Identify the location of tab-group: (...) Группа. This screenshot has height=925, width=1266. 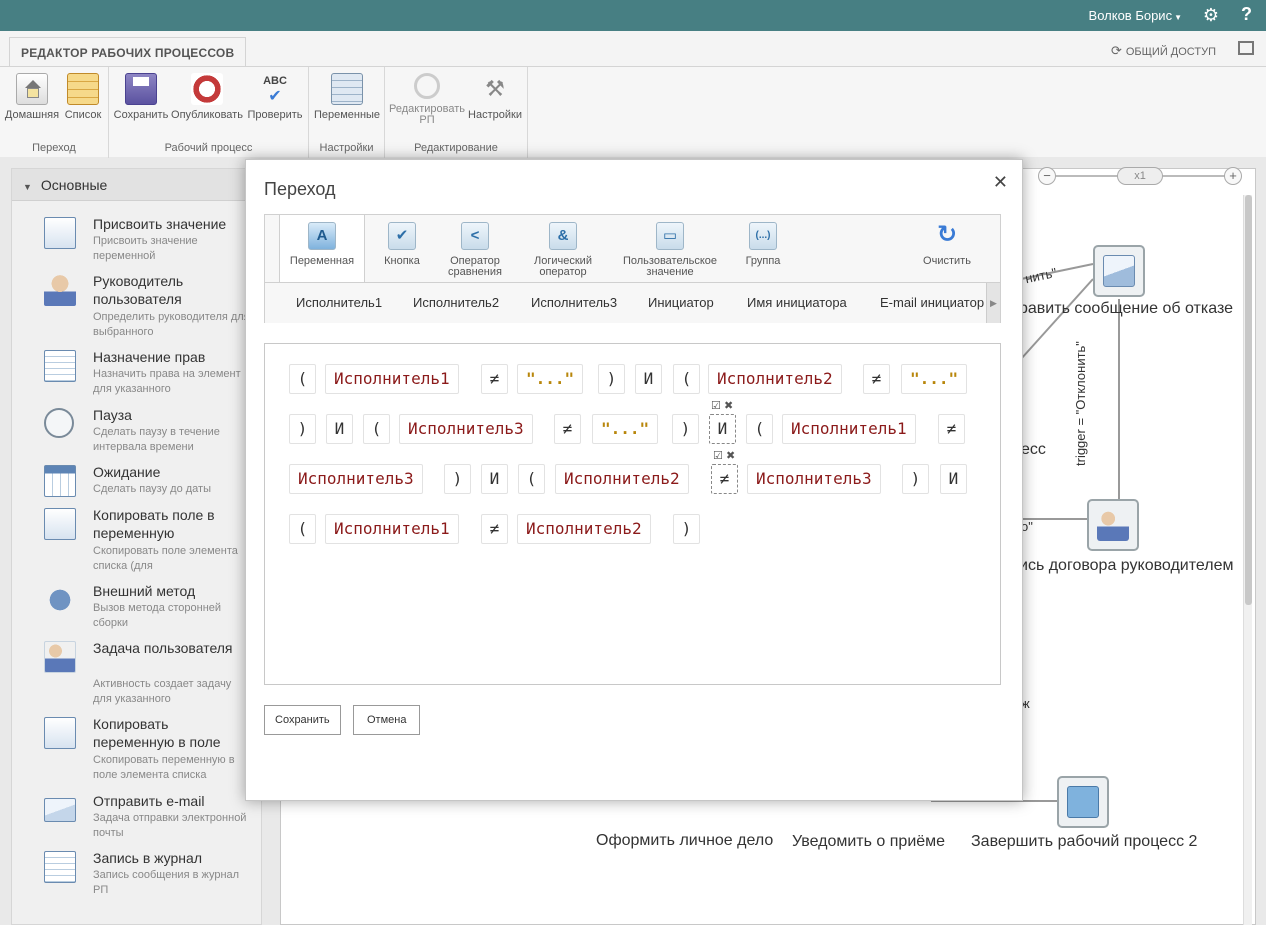
(763, 249).